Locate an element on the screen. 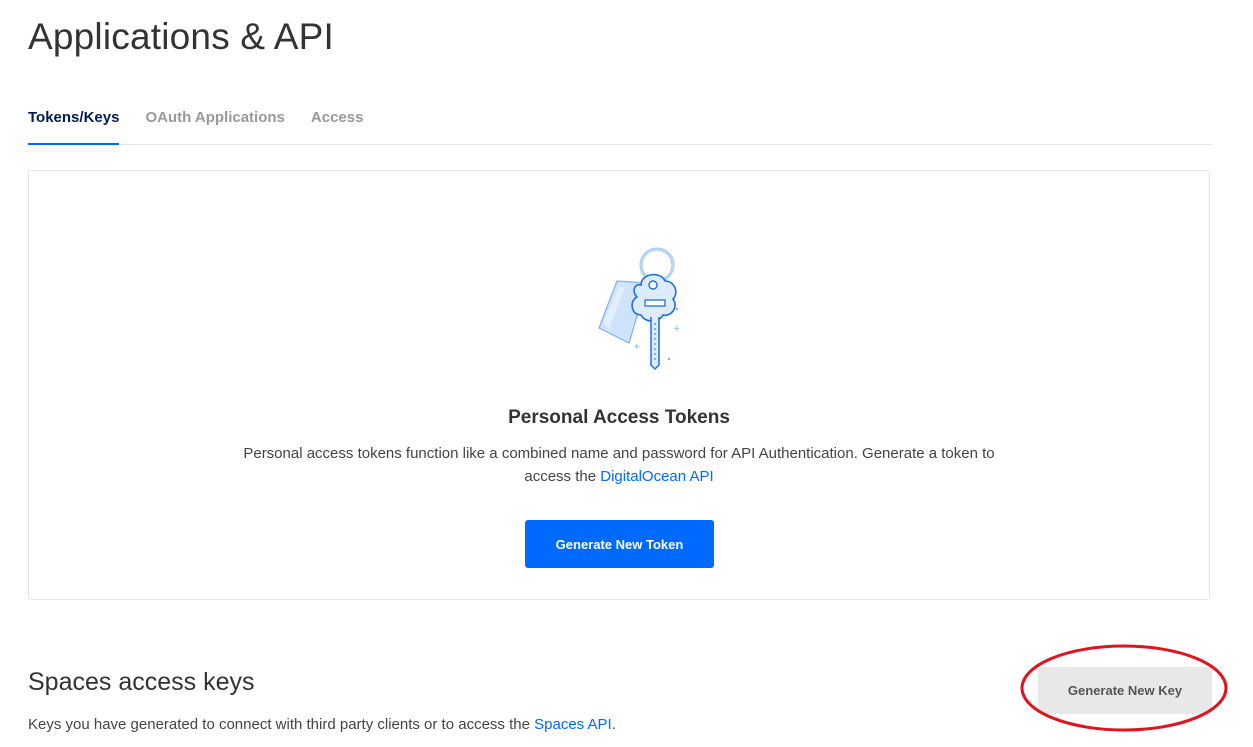 The image size is (1253, 747). key-with-tag-icon: + + is located at coordinates (638, 309).